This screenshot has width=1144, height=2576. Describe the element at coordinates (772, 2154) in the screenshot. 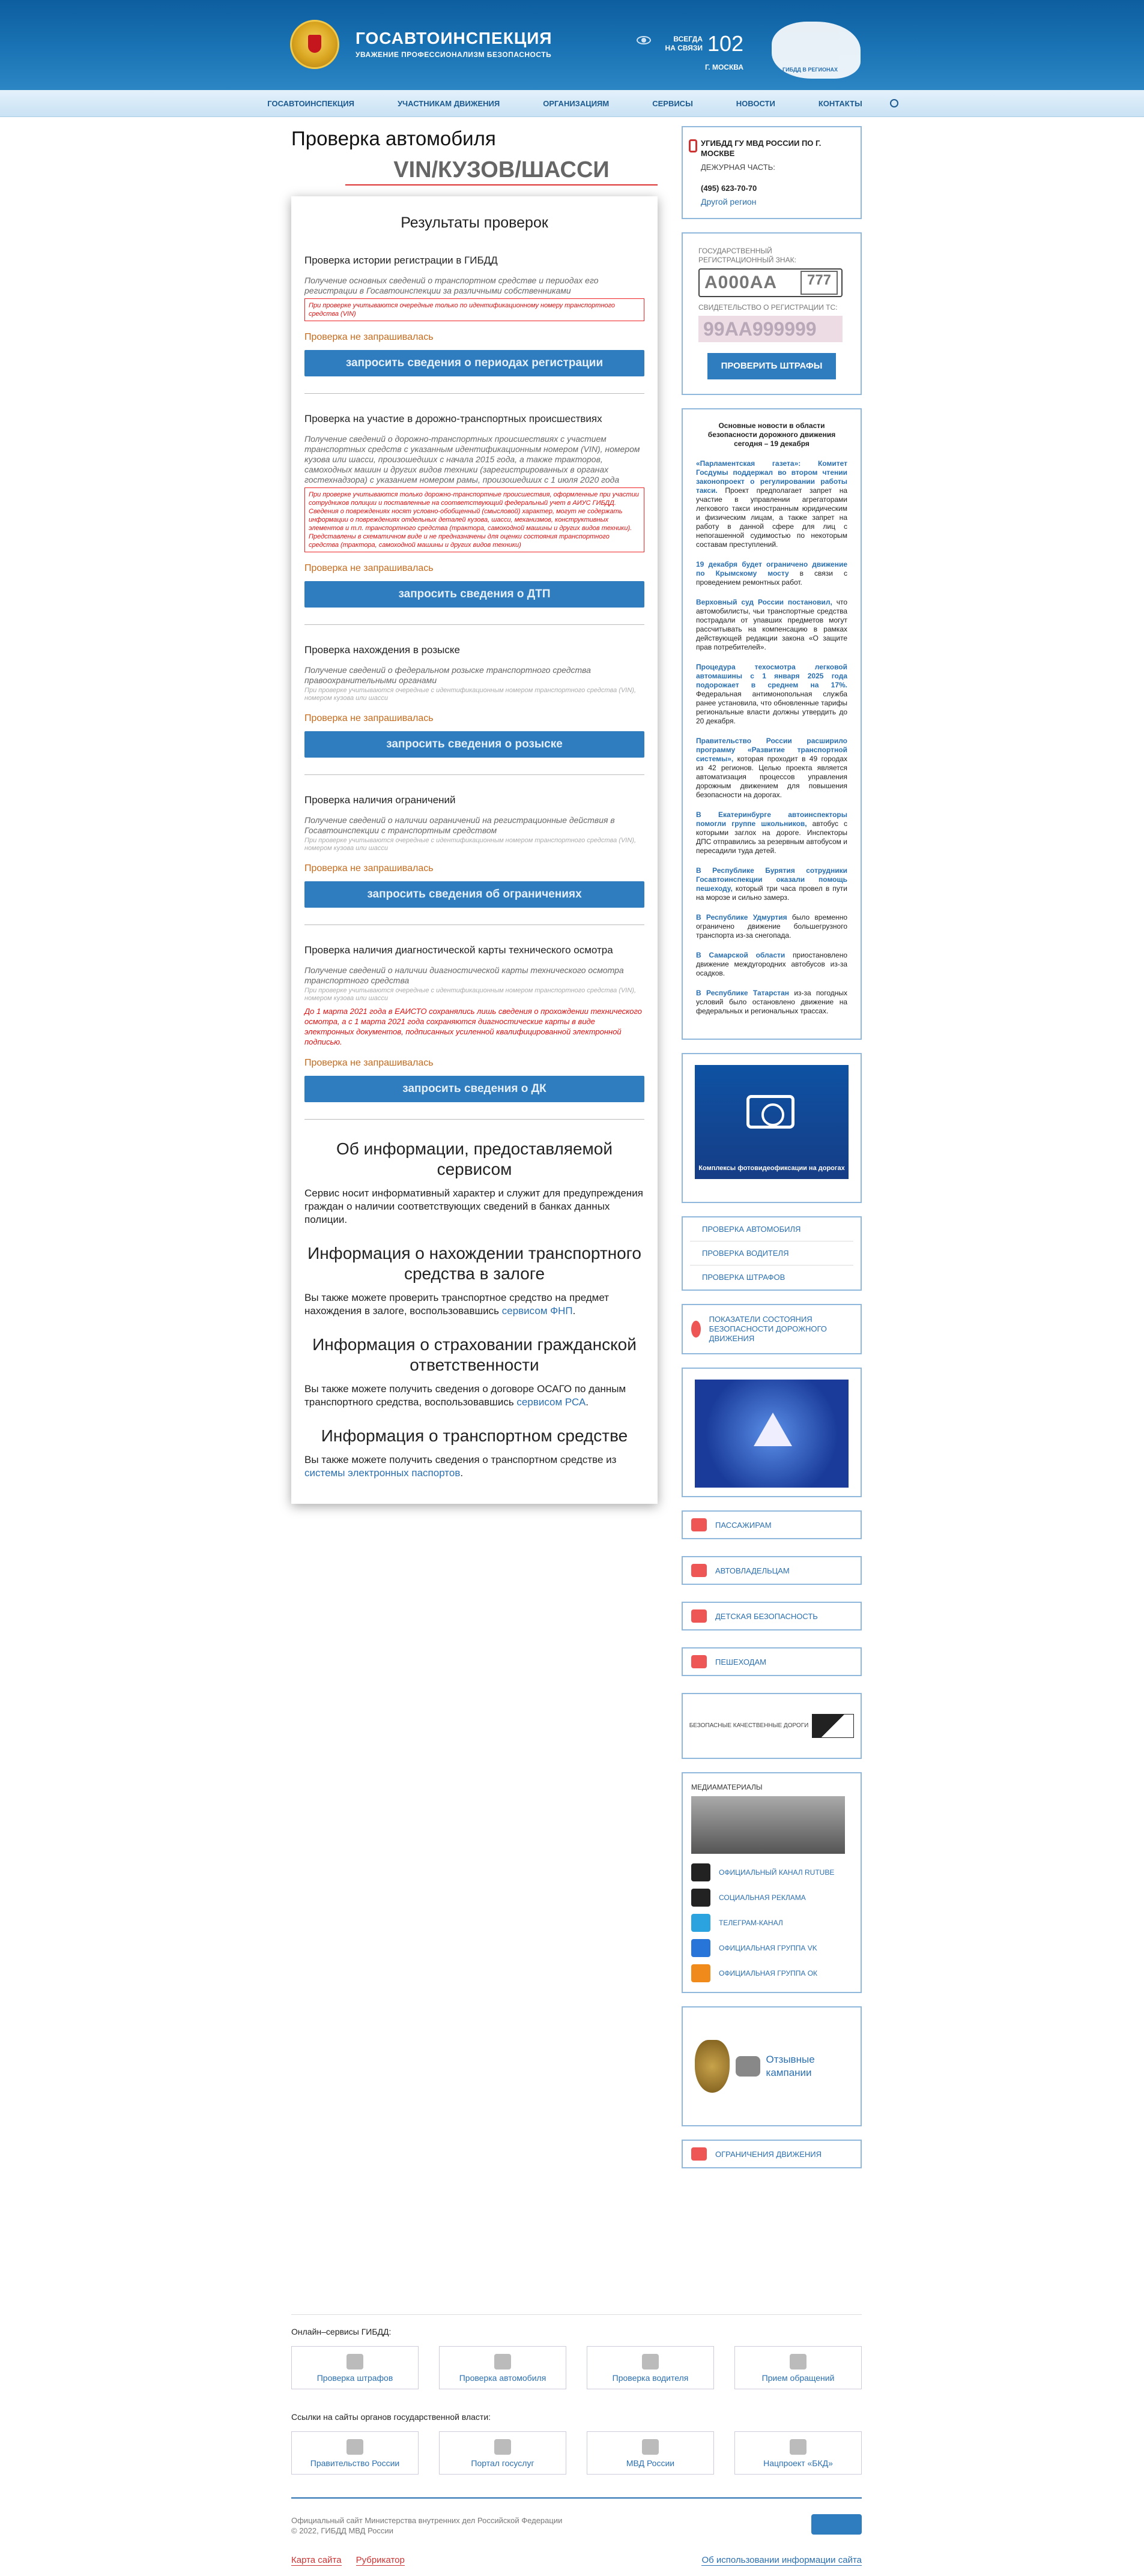

I see `traffic-restrictions-link: ОГРАНИЧЕНИЯ ДВИЖЕНИЯ` at that location.